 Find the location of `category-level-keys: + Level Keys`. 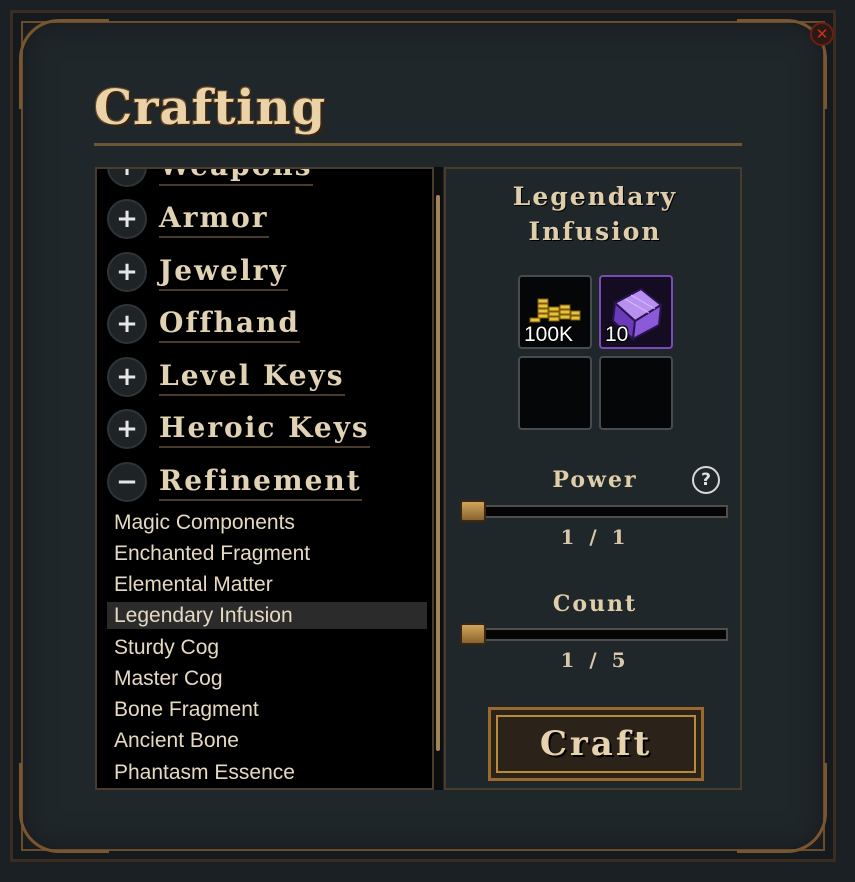

category-level-keys: + Level Keys is located at coordinates (226, 377).